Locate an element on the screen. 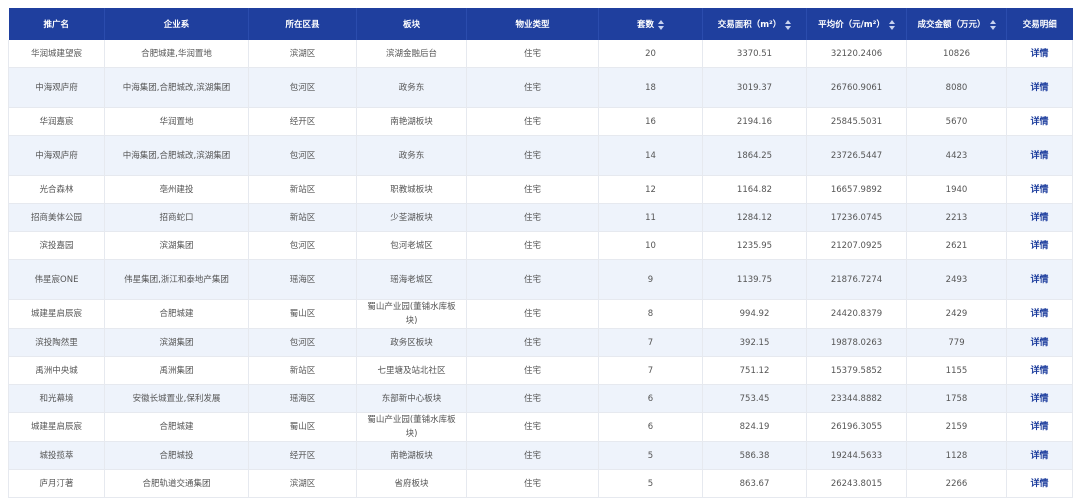 The width and height of the screenshot is (1080, 498). table-cell: 20 is located at coordinates (650, 54).